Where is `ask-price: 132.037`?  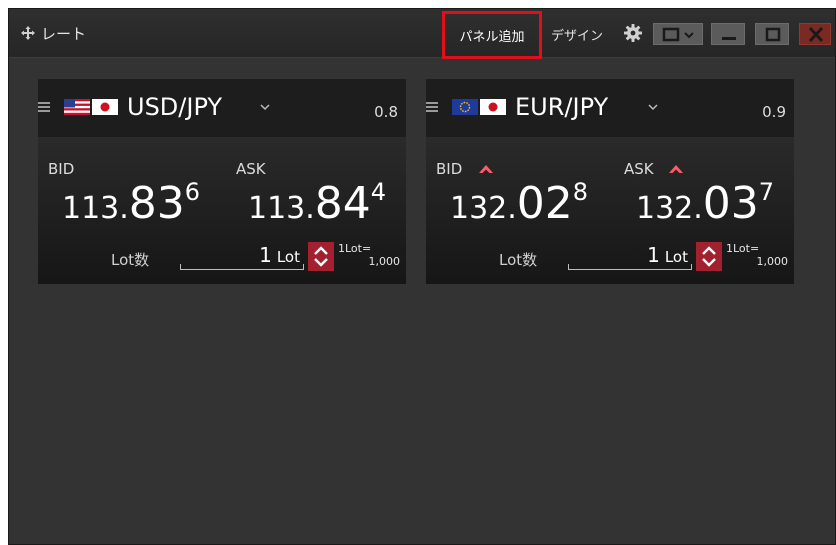
ask-price: 132.037 is located at coordinates (705, 203).